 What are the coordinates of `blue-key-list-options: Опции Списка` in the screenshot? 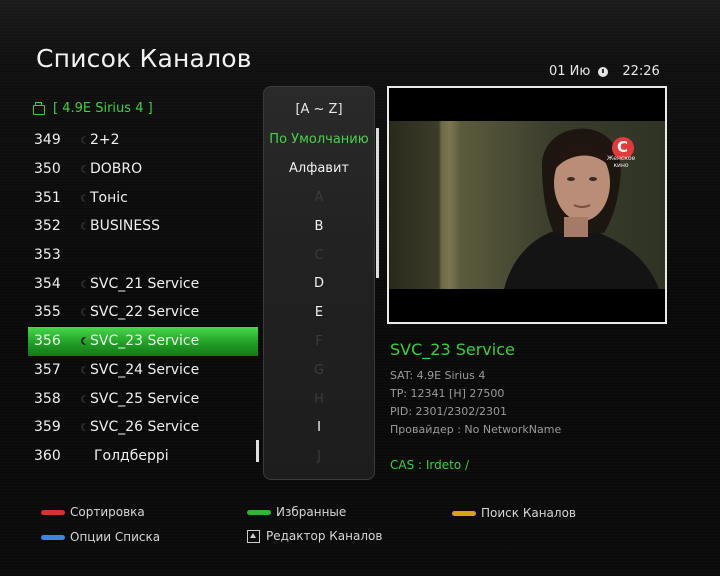 It's located at (100, 537).